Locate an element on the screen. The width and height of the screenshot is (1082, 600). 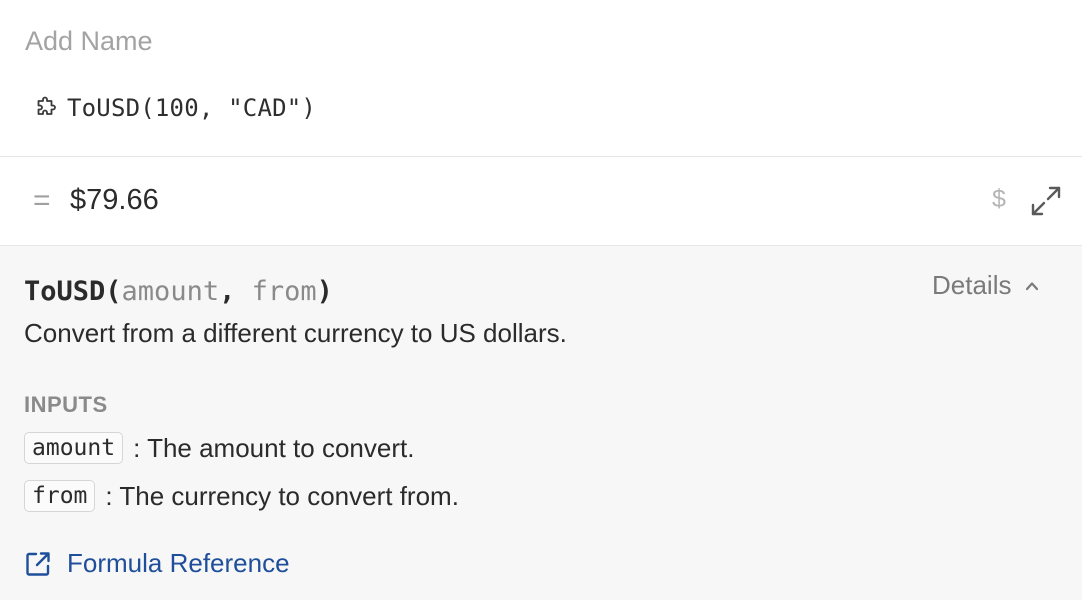
input-description: : The amount to convert. is located at coordinates (274, 447).